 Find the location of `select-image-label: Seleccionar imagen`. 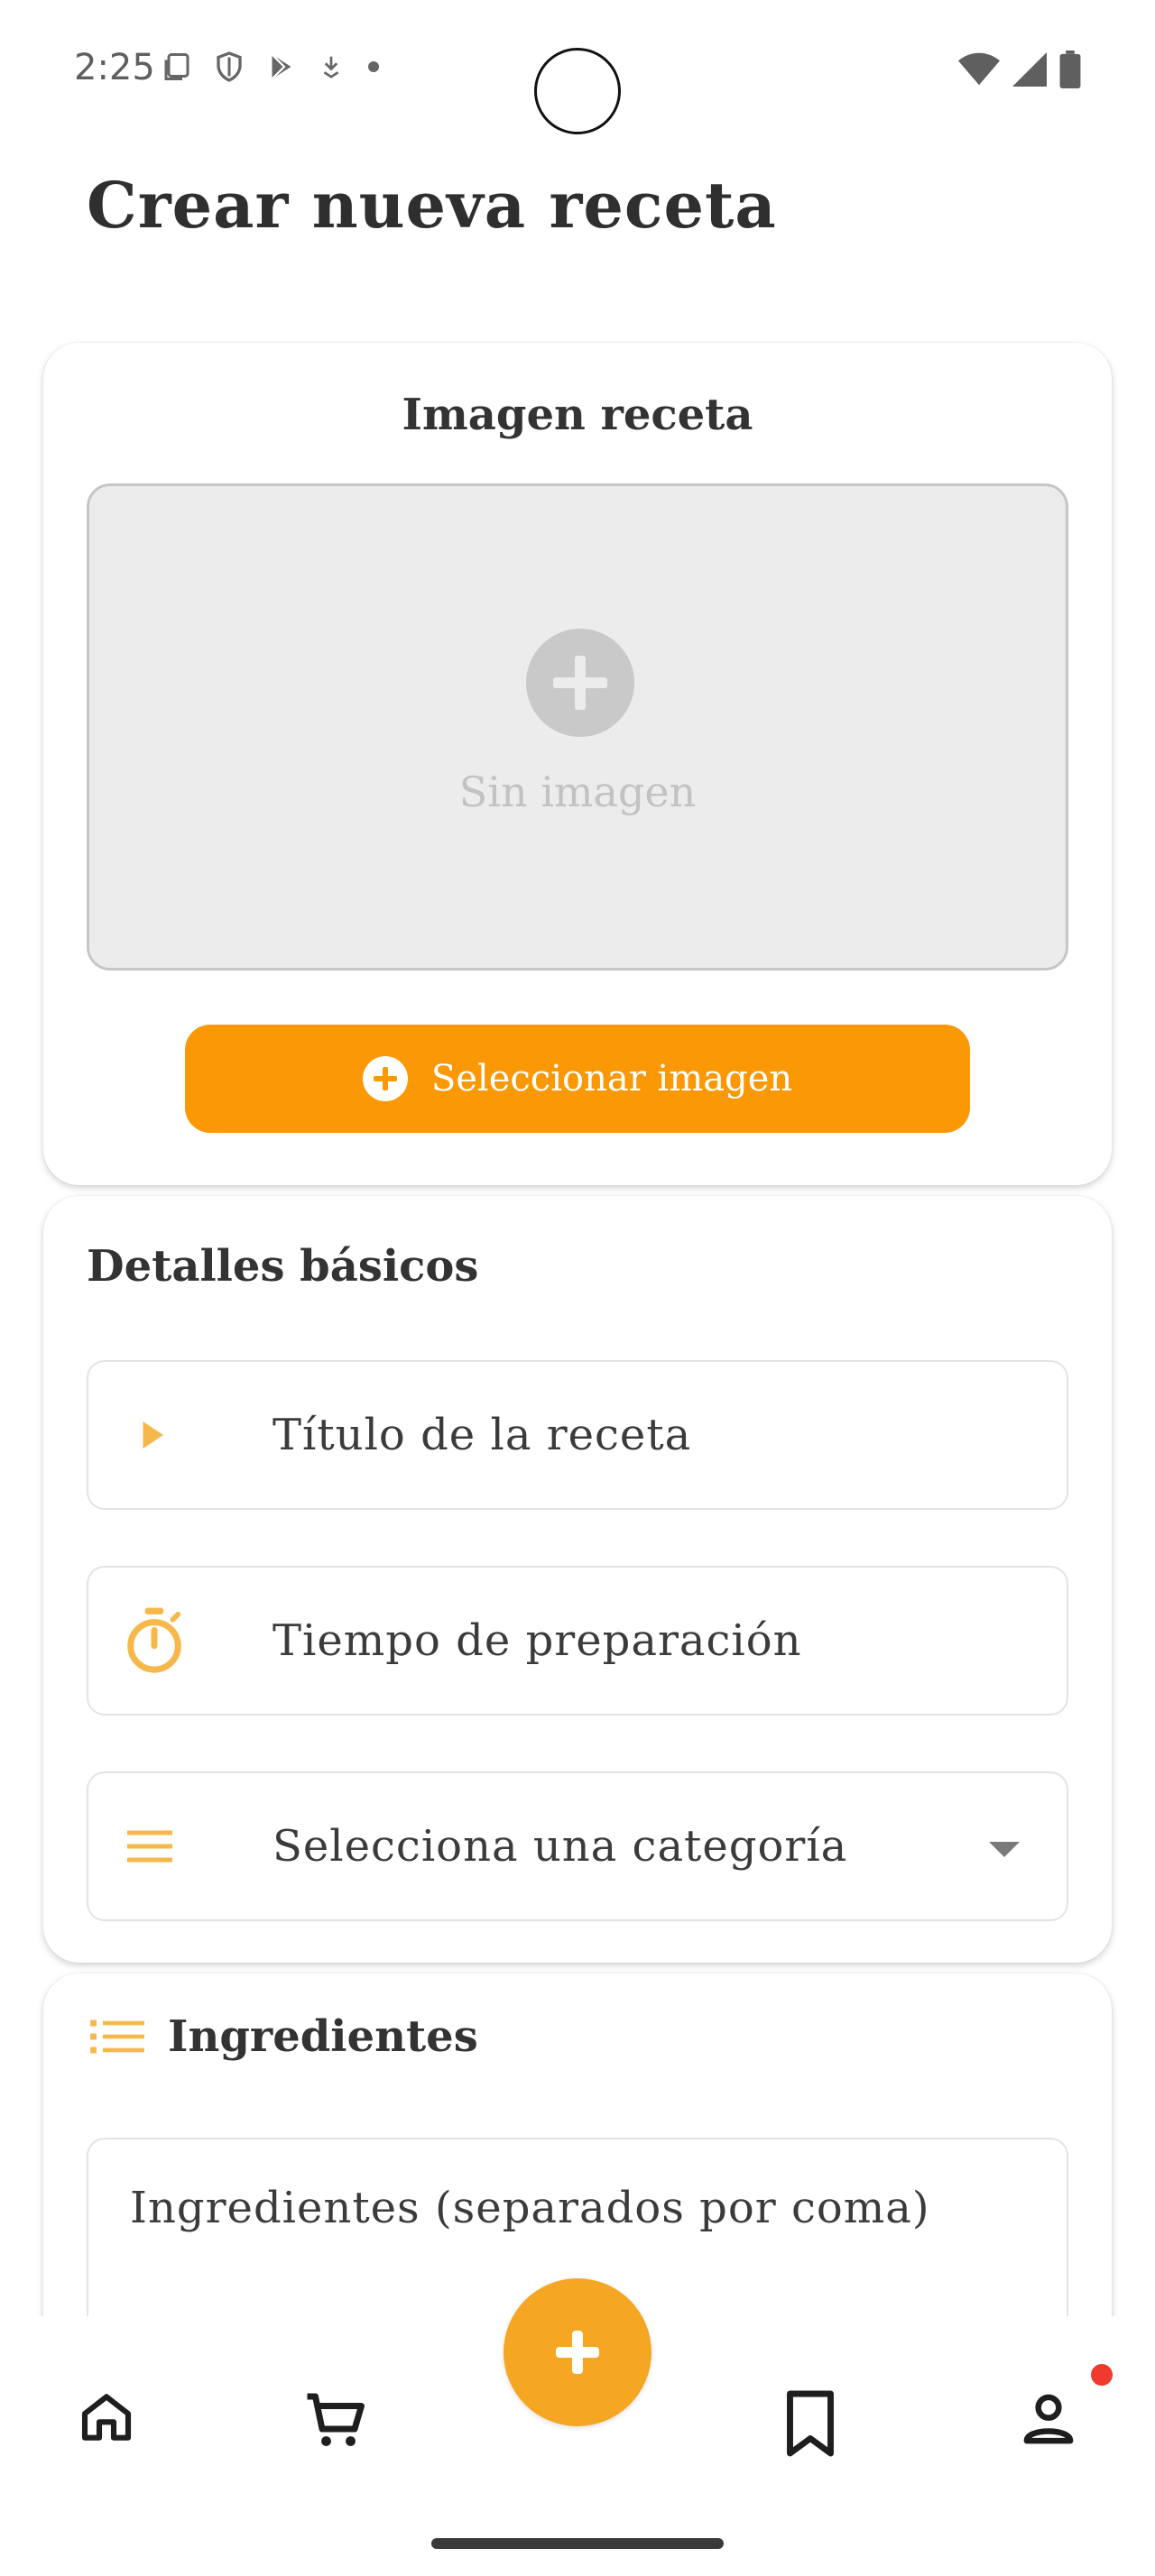

select-image-label: Seleccionar imagen is located at coordinates (611, 1078).